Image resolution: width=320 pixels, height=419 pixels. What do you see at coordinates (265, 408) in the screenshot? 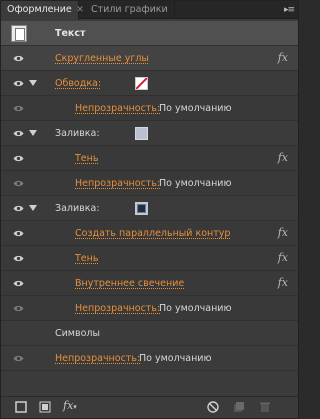
I see `delete-icon` at bounding box center [265, 408].